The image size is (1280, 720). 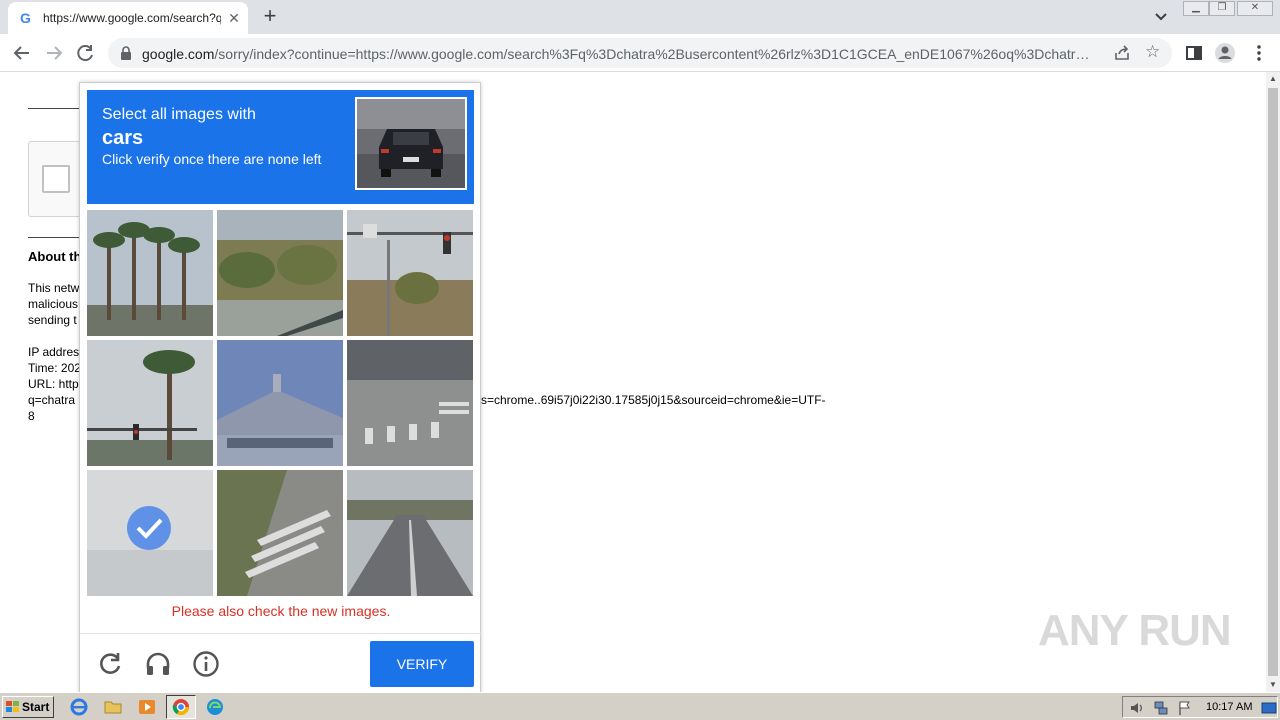 What do you see at coordinates (1222, 8) in the screenshot?
I see `restore-icon: ❐` at bounding box center [1222, 8].